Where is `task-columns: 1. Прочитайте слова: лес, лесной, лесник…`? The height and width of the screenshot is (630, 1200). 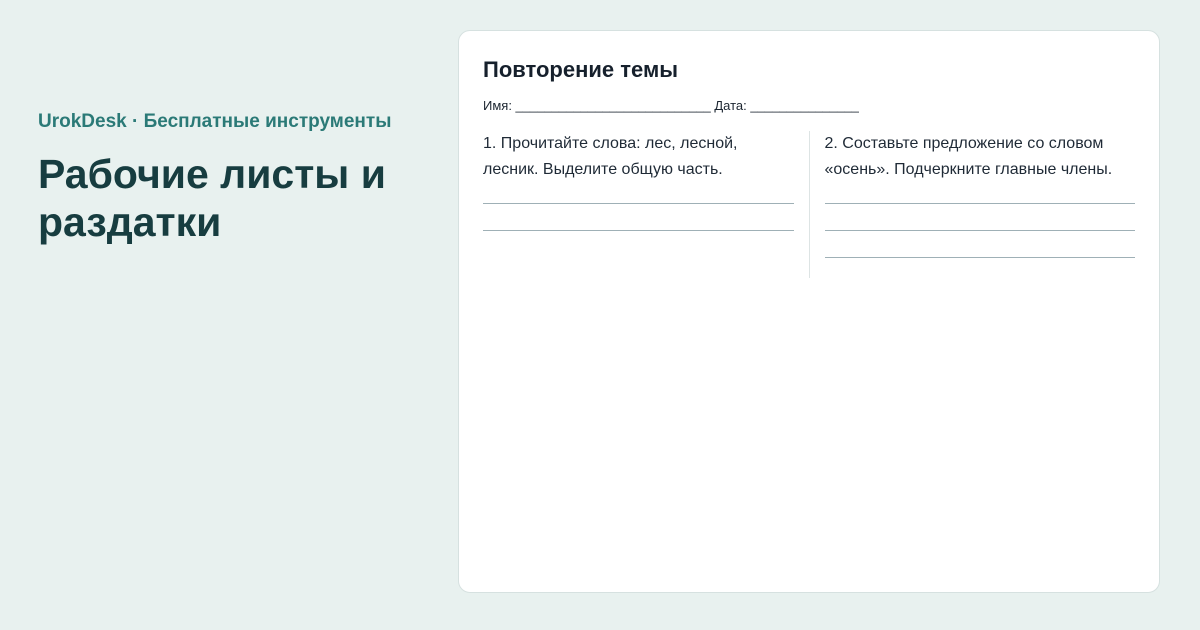
task-columns: 1. Прочитайте слова: лес, лесной, лесник… is located at coordinates (809, 204).